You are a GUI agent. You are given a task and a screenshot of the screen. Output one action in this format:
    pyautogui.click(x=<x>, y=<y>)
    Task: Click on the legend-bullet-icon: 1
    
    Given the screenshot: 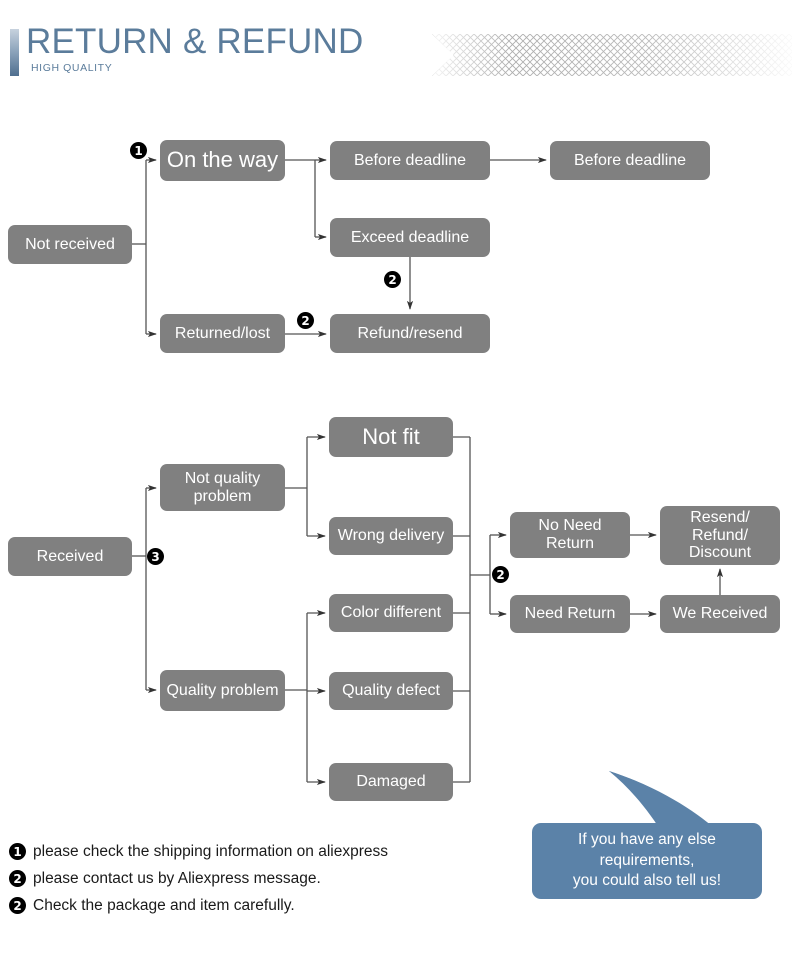 What is the action you would take?
    pyautogui.click(x=17, y=851)
    